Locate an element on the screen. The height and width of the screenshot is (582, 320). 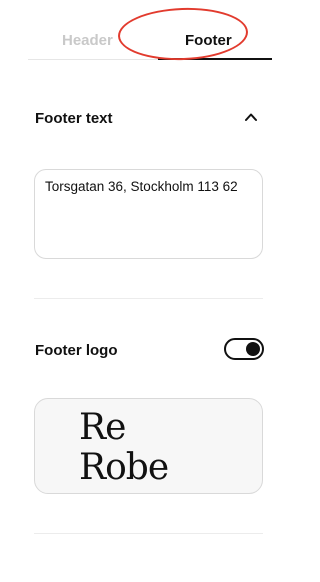
chevron-up-icon is located at coordinates (251, 117).